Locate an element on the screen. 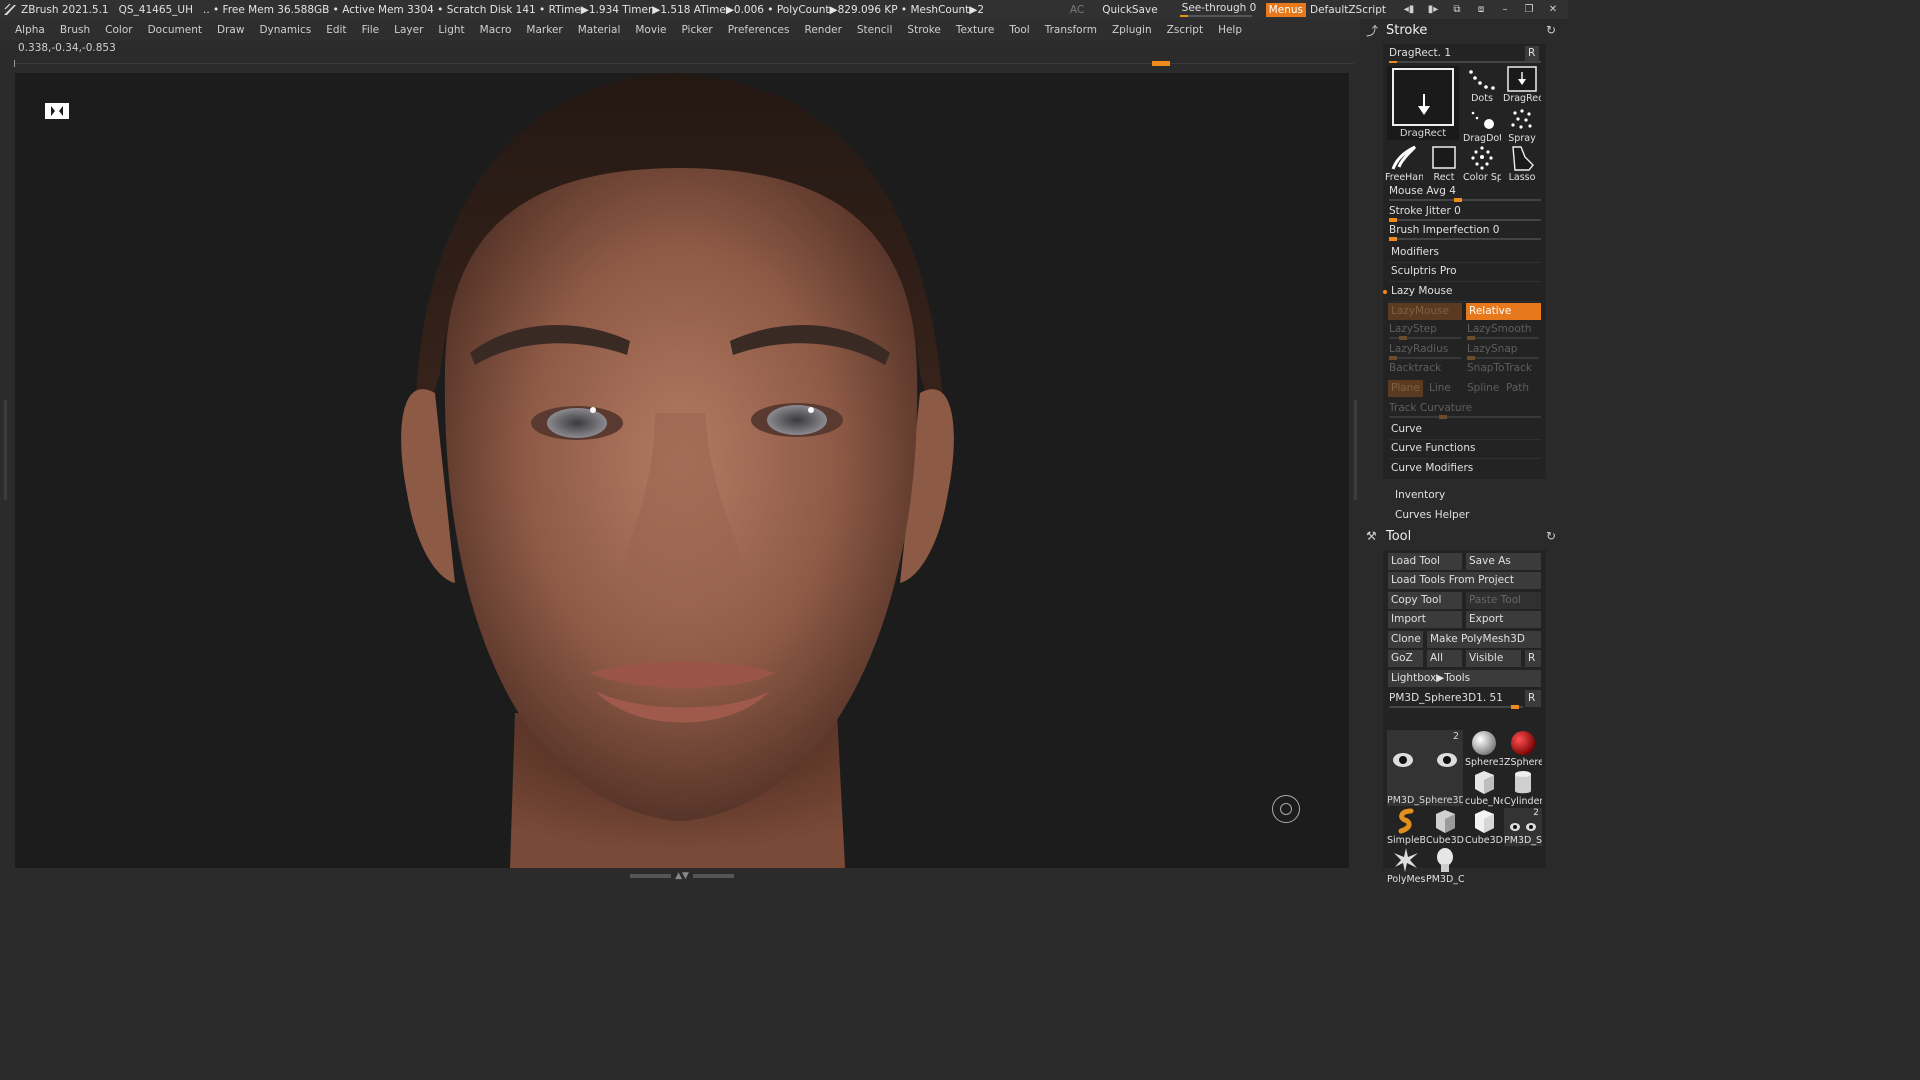  stroke-dragrect: DragRect is located at coordinates (1522, 85).